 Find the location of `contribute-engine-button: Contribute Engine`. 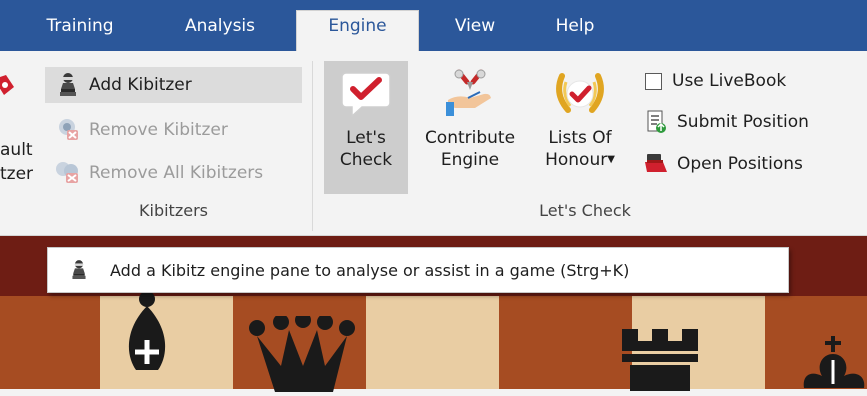

contribute-engine-button: Contribute Engine is located at coordinates (470, 127).